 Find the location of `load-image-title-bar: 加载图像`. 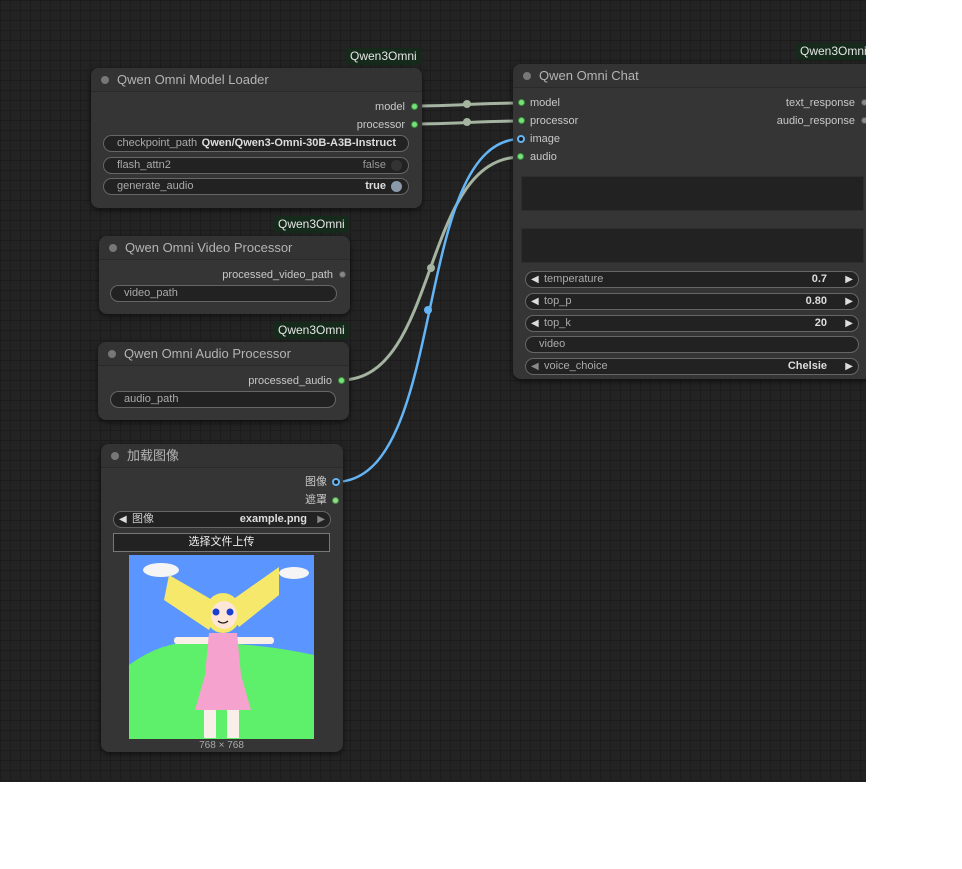

load-image-title-bar: 加载图像 is located at coordinates (222, 456).